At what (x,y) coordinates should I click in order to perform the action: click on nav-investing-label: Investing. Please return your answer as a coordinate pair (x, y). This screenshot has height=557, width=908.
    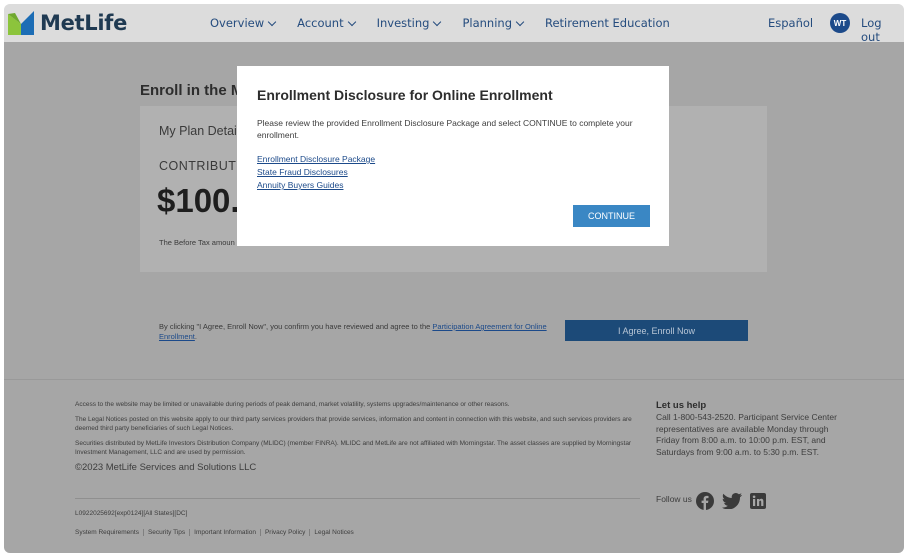
    Looking at the image, I should click on (403, 23).